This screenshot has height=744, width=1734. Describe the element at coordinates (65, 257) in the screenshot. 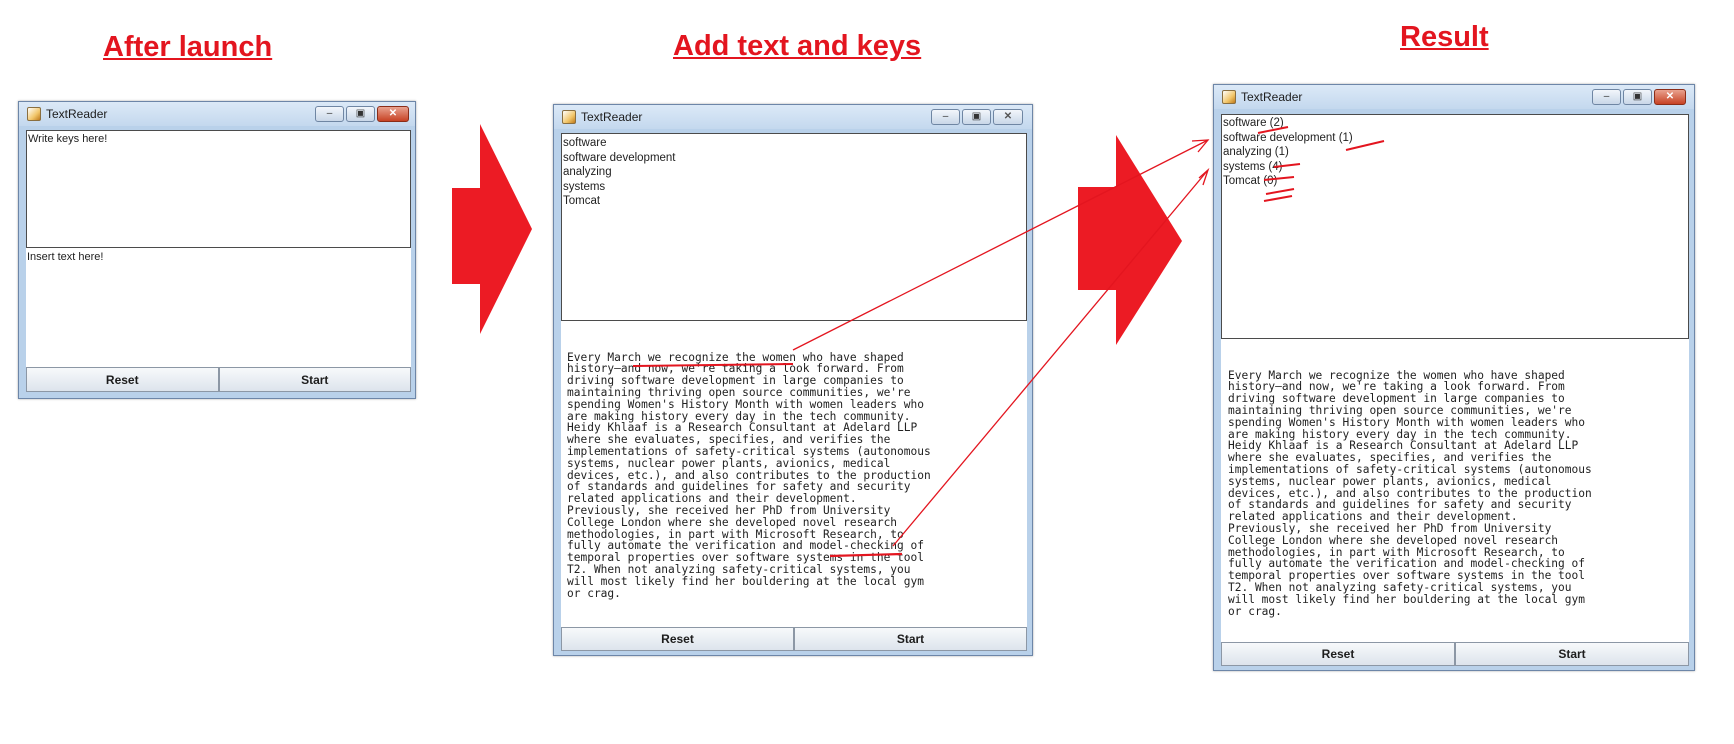

I see `text-placeholder: Insert text here!` at that location.